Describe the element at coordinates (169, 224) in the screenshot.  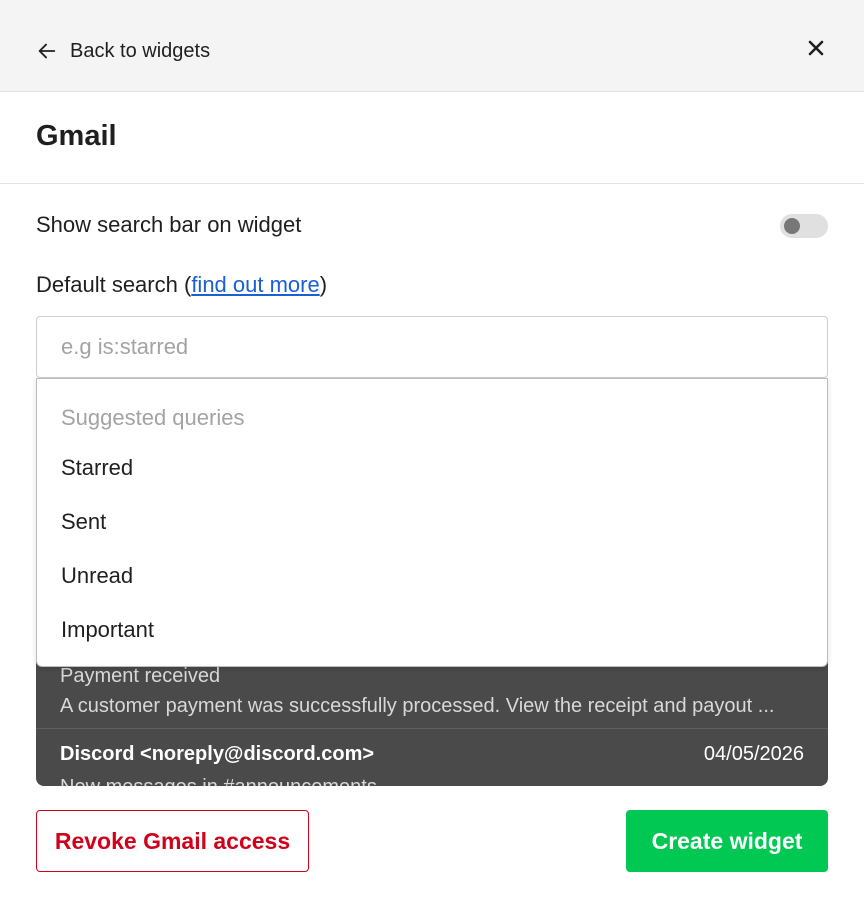
I see `search-bar-toggle-label: Show search bar on widget` at that location.